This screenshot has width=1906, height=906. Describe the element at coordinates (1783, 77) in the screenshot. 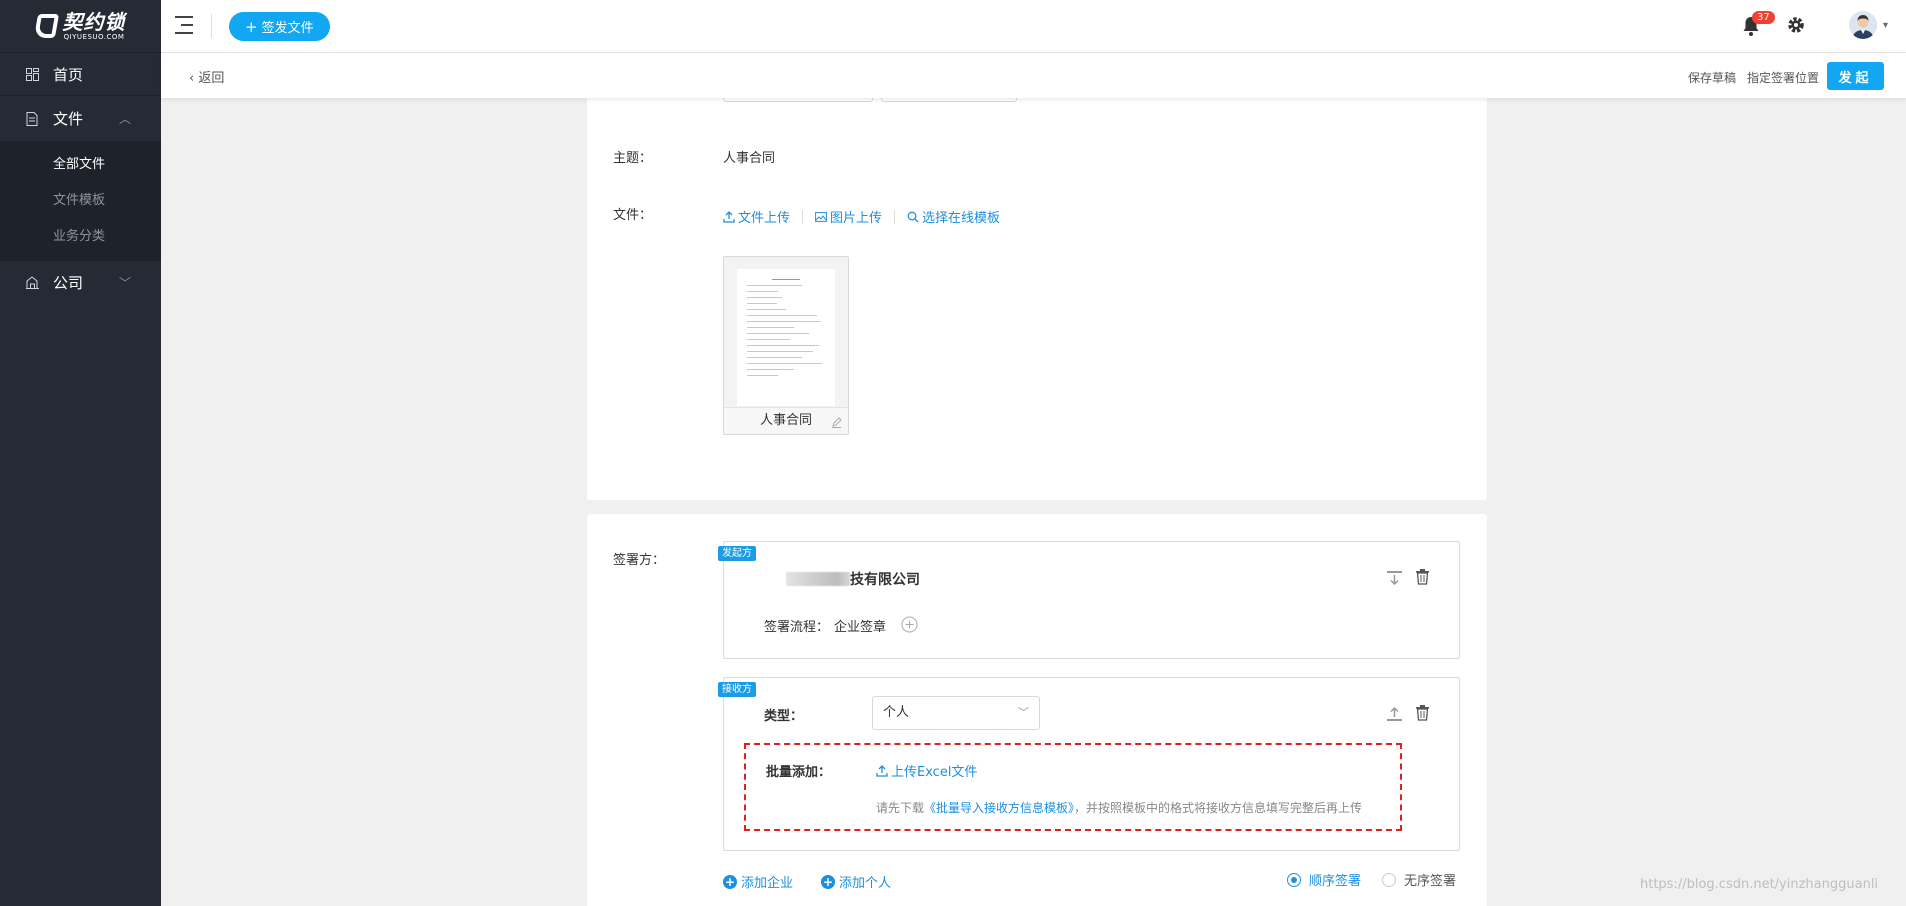

I see `assign-sign-position-button: 指定签署位置` at that location.